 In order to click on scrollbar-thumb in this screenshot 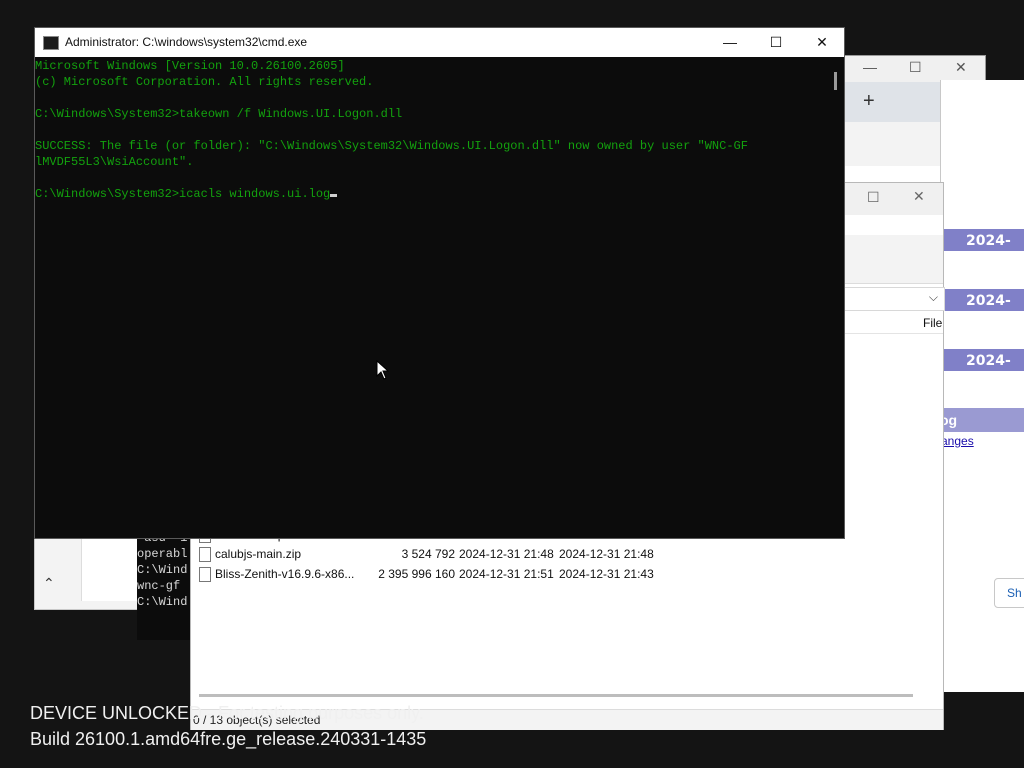, I will do `click(835, 81)`.